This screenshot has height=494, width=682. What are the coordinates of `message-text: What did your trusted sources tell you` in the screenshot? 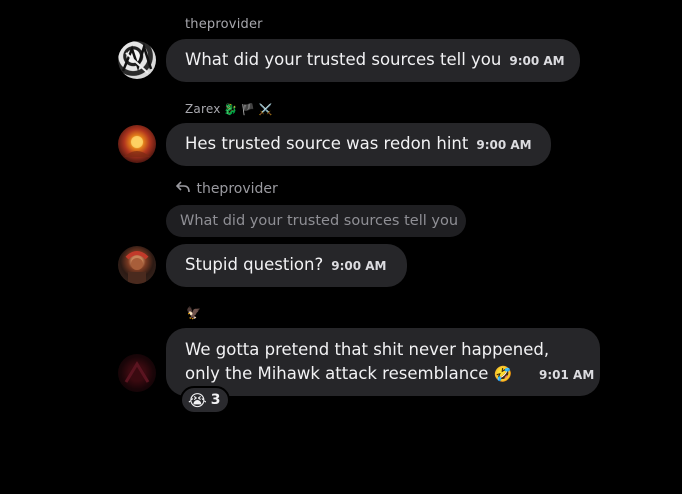 It's located at (343, 59).